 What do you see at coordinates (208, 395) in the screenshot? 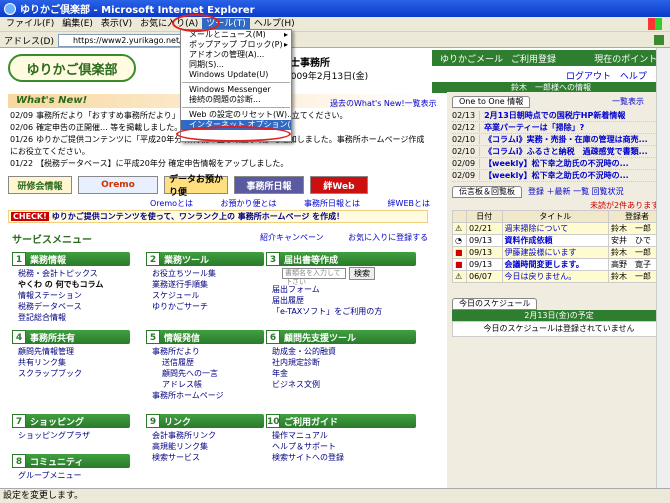
I see `menu-link: 事務所ホームページ` at bounding box center [208, 395].